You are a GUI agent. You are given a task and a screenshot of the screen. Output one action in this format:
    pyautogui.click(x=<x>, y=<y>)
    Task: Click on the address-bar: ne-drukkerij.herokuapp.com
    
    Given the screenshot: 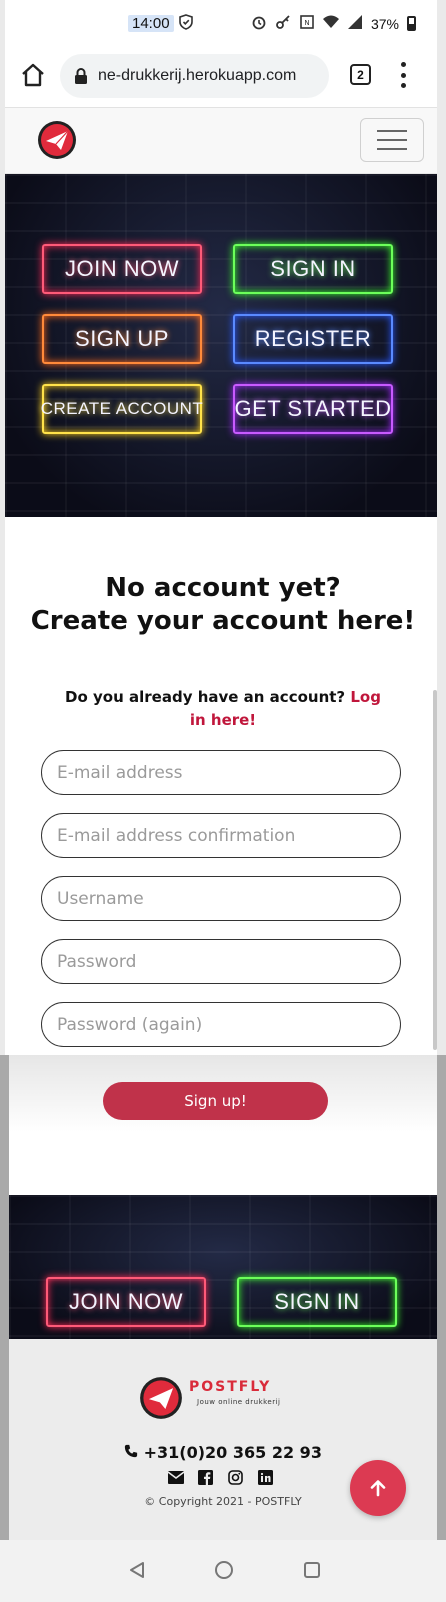 What is the action you would take?
    pyautogui.click(x=194, y=76)
    